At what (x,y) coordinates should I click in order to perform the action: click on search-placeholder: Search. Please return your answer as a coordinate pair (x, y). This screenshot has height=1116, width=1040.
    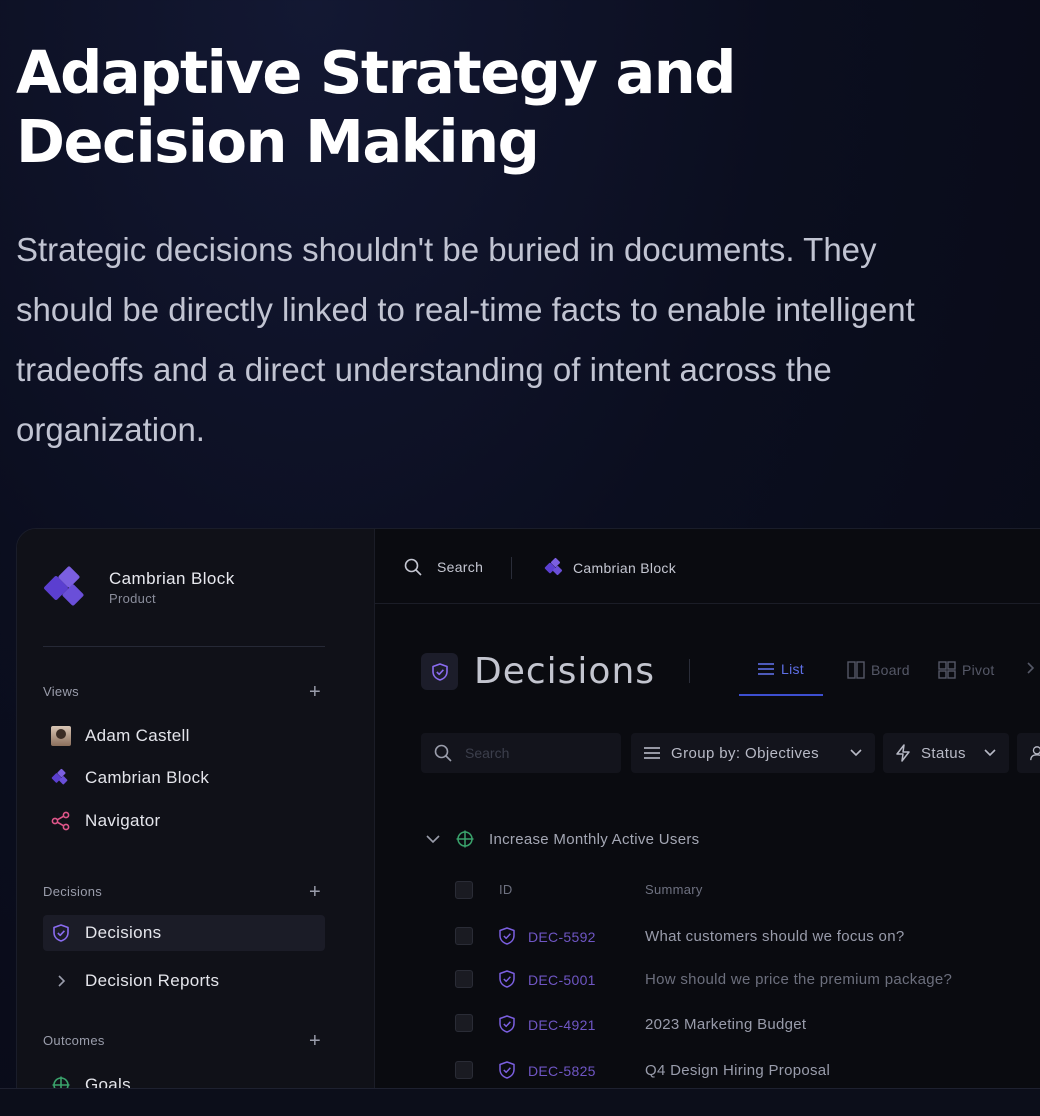
    Looking at the image, I should click on (487, 753).